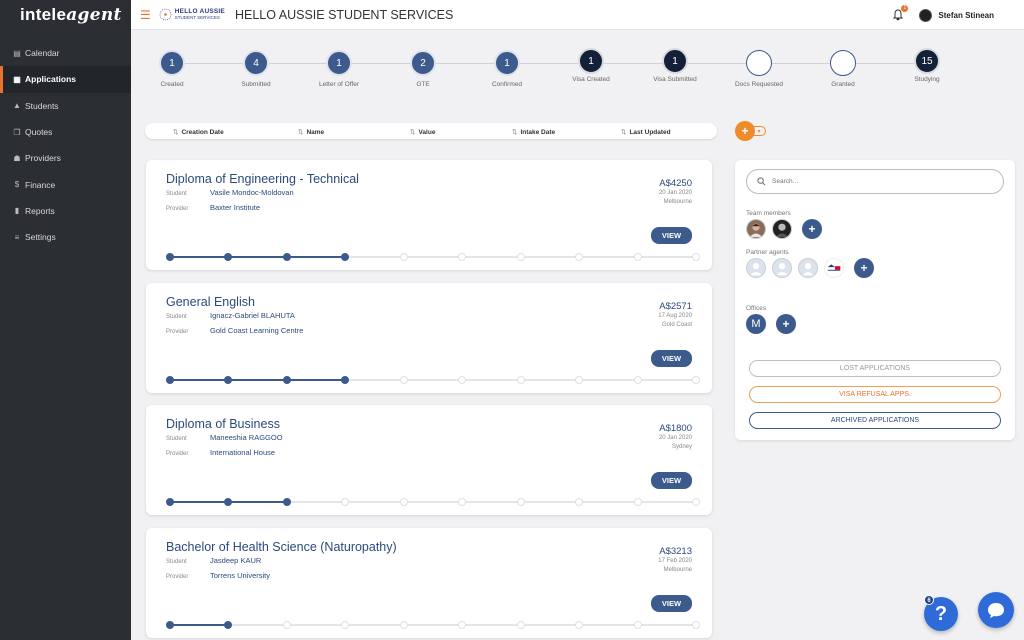 This screenshot has height=640, width=1024. Describe the element at coordinates (177, 454) in the screenshot. I see `provider-label: Provider` at that location.